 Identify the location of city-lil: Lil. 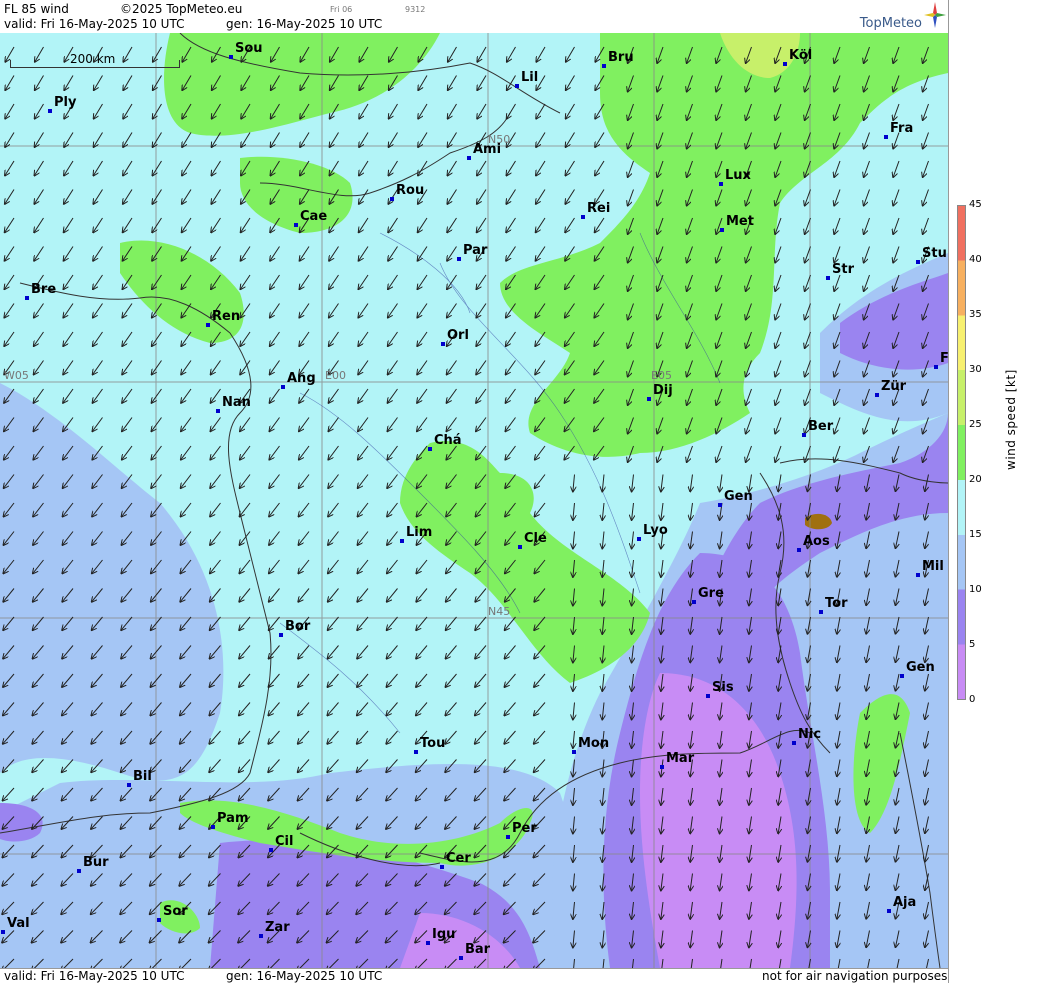
(526, 79).